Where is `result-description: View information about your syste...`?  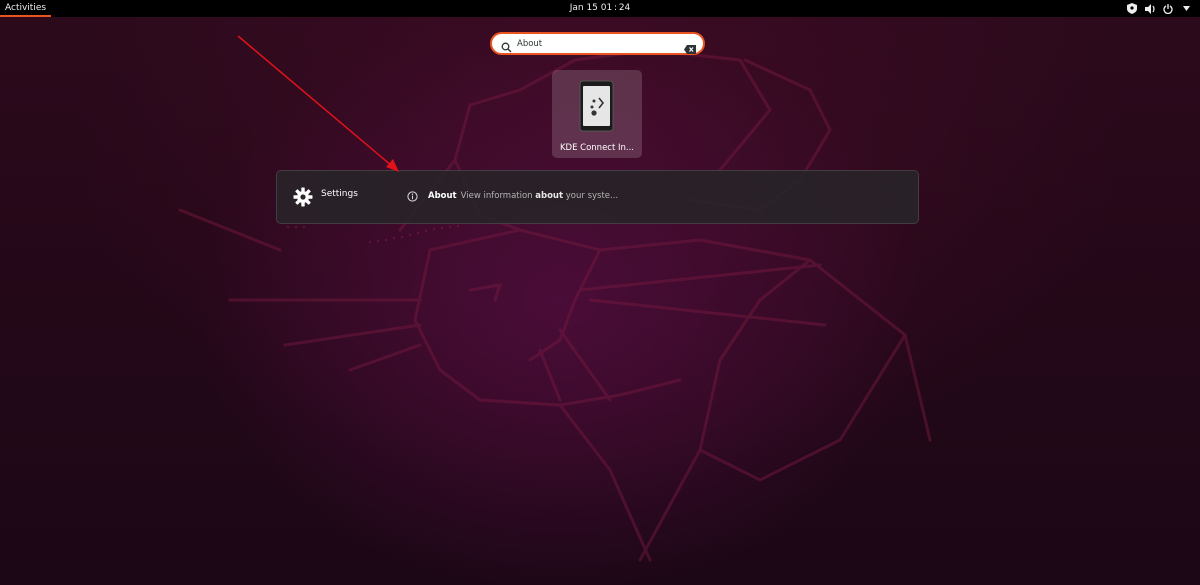 result-description: View information about your syste... is located at coordinates (540, 196).